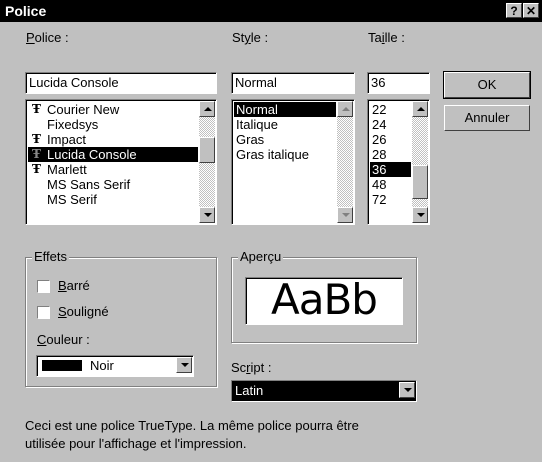  I want to click on underline-label: Souligné, so click(83, 311).